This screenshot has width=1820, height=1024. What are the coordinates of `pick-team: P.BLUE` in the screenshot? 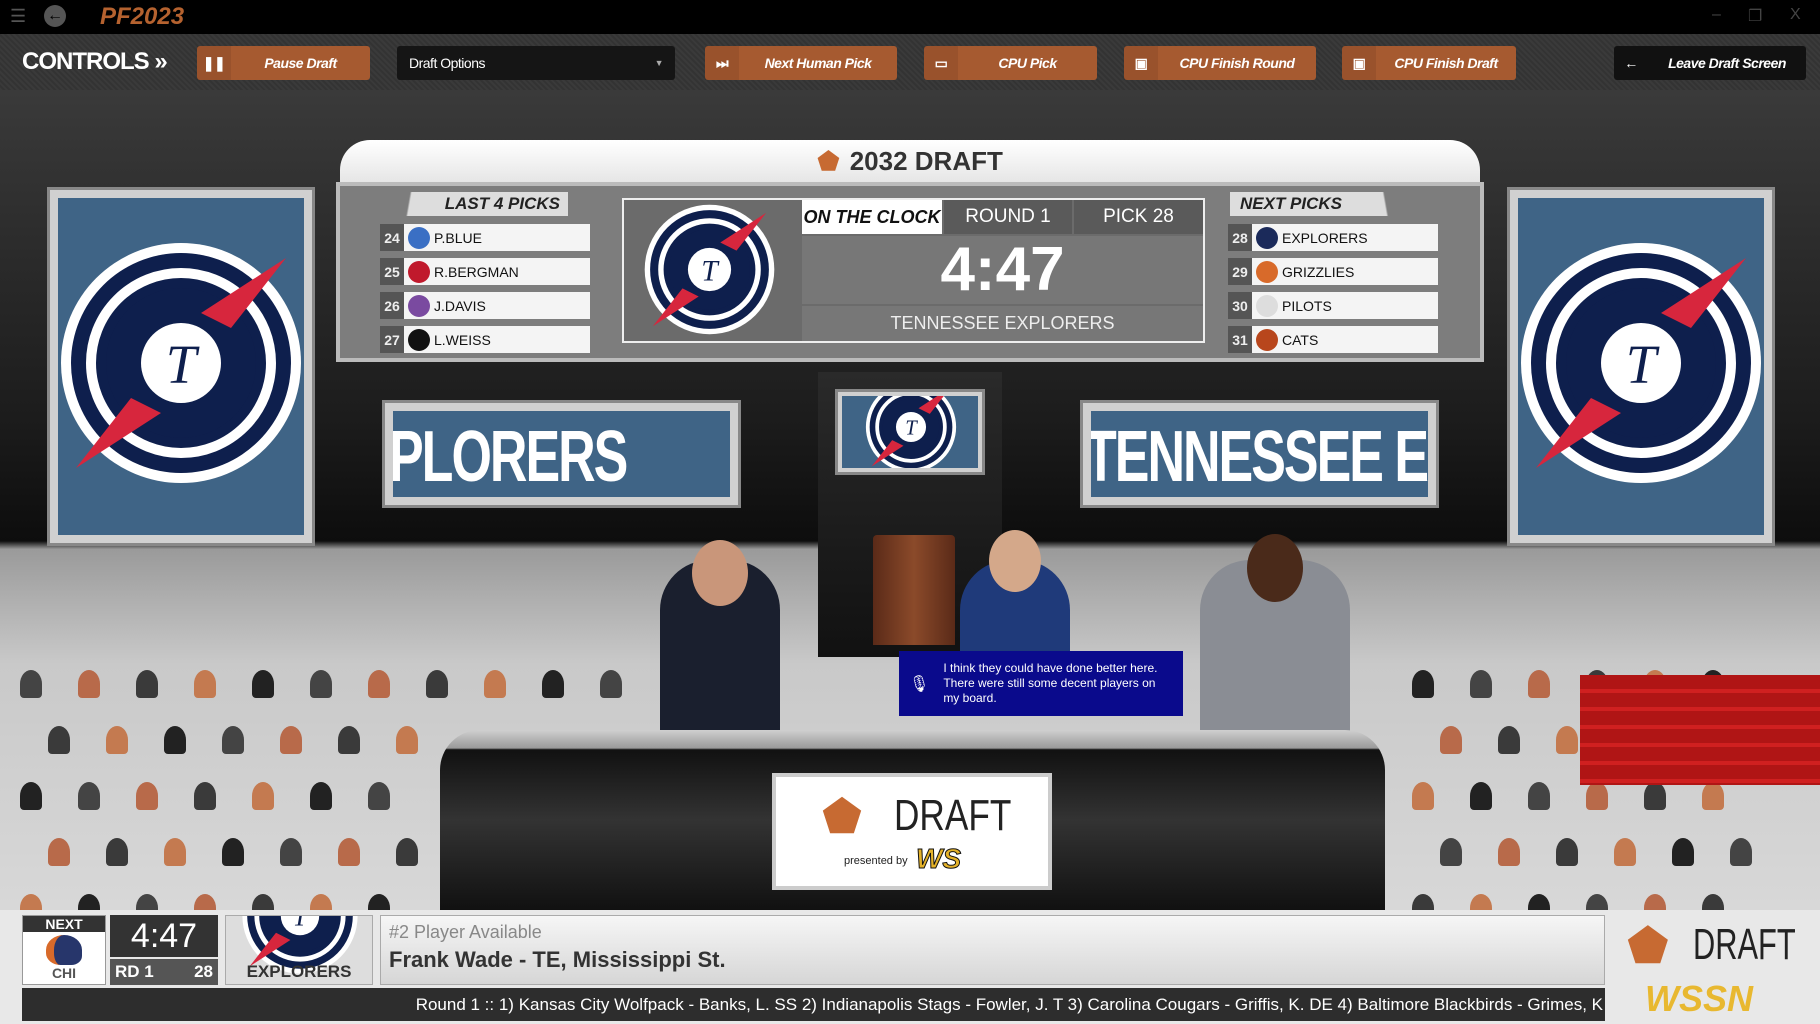 It's located at (497, 237).